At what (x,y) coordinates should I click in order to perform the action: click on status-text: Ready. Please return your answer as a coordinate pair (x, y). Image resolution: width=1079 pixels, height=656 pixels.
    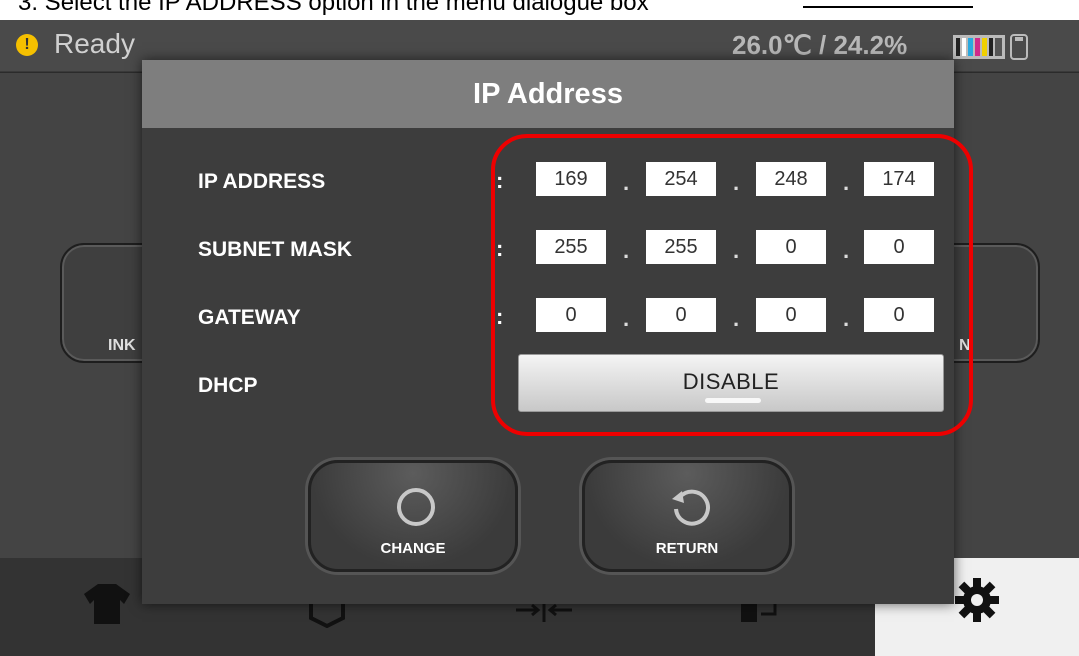
    Looking at the image, I should click on (94, 43).